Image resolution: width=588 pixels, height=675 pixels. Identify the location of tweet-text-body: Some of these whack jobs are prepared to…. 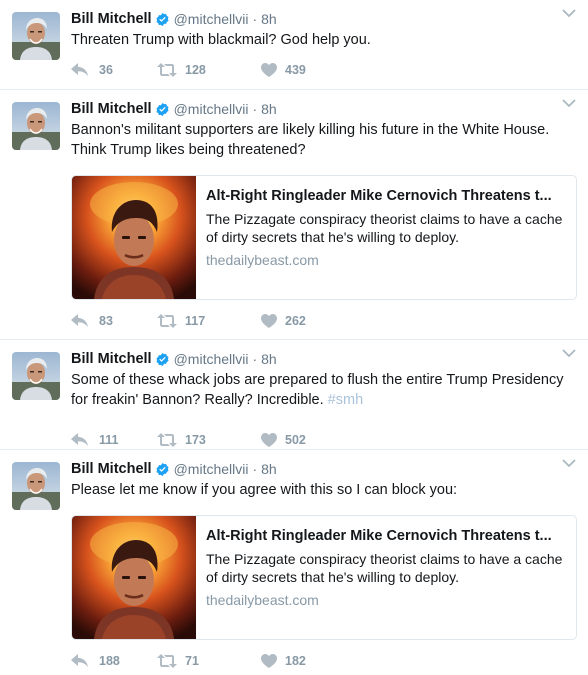
(317, 390).